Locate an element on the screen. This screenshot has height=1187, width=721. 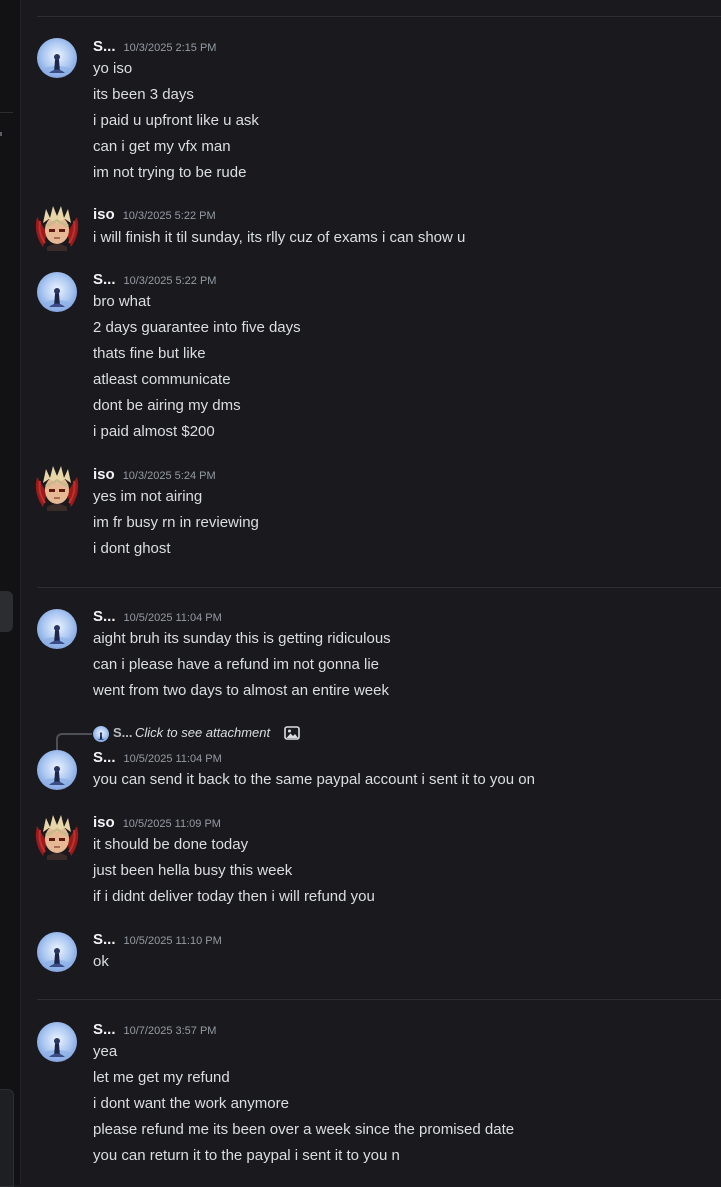
message-header: S... 10/3/2025 2:15 PM is located at coordinates (154, 48).